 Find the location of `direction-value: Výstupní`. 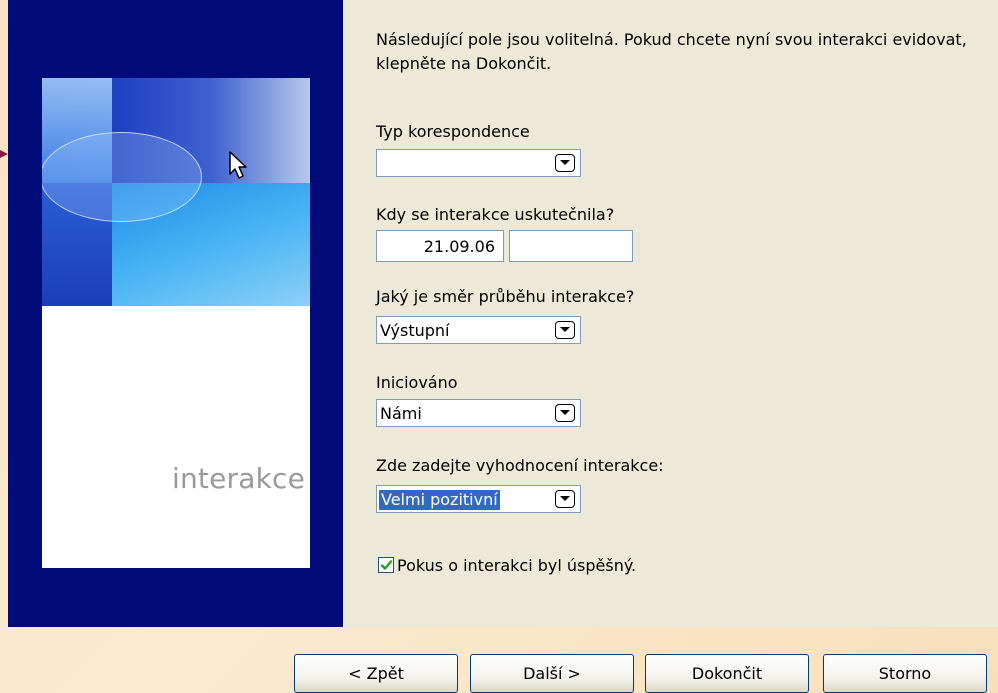

direction-value: Výstupní is located at coordinates (415, 330).